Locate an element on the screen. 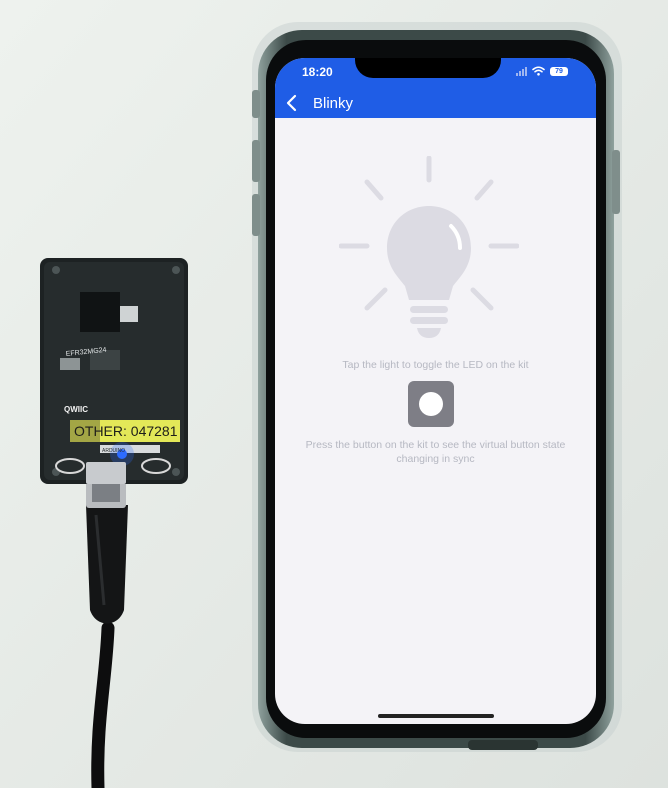 The width and height of the screenshot is (668, 788). board-sticker-label: OTHER: 047281 is located at coordinates (126, 431).